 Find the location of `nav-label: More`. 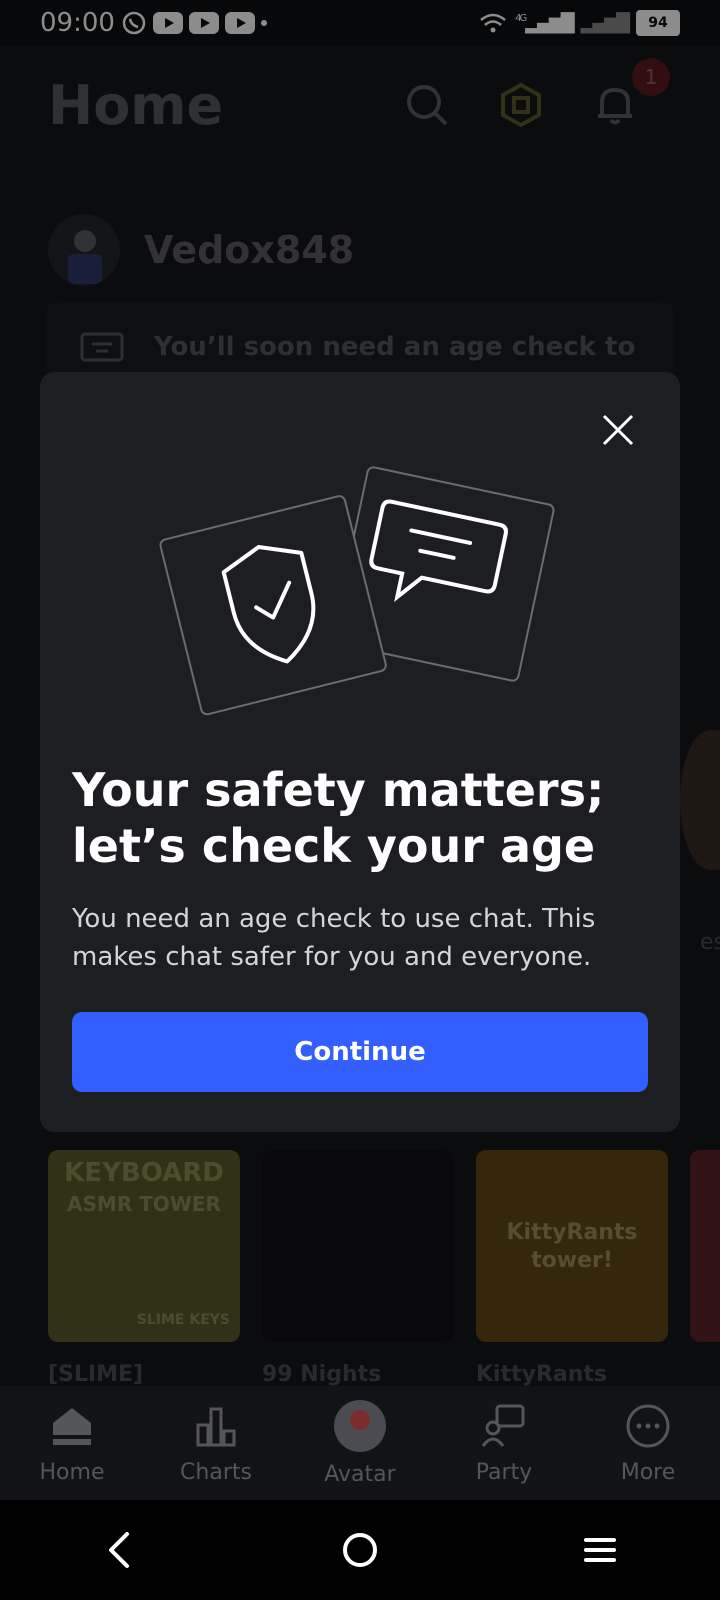

nav-label: More is located at coordinates (648, 1472).